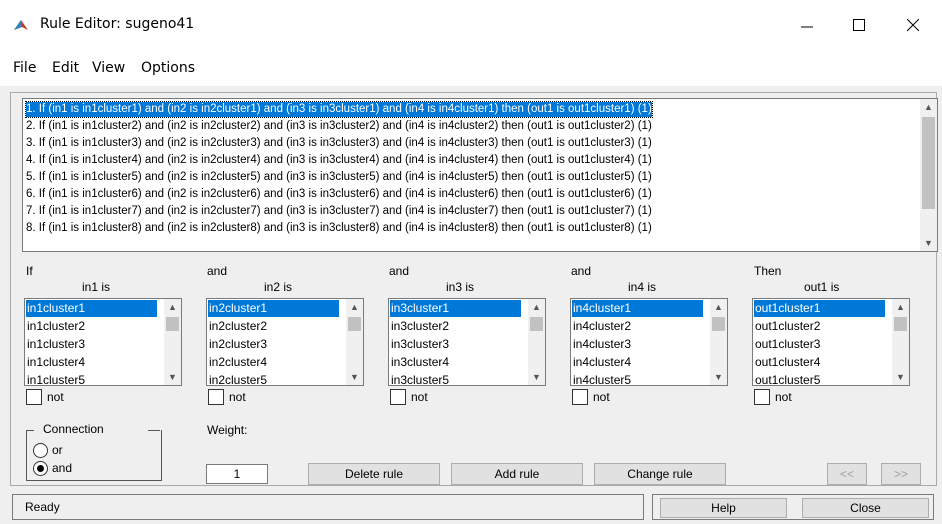 Image resolution: width=942 pixels, height=524 pixels. Describe the element at coordinates (91, 344) in the screenshot. I see `list-item: in1cluster3` at that location.